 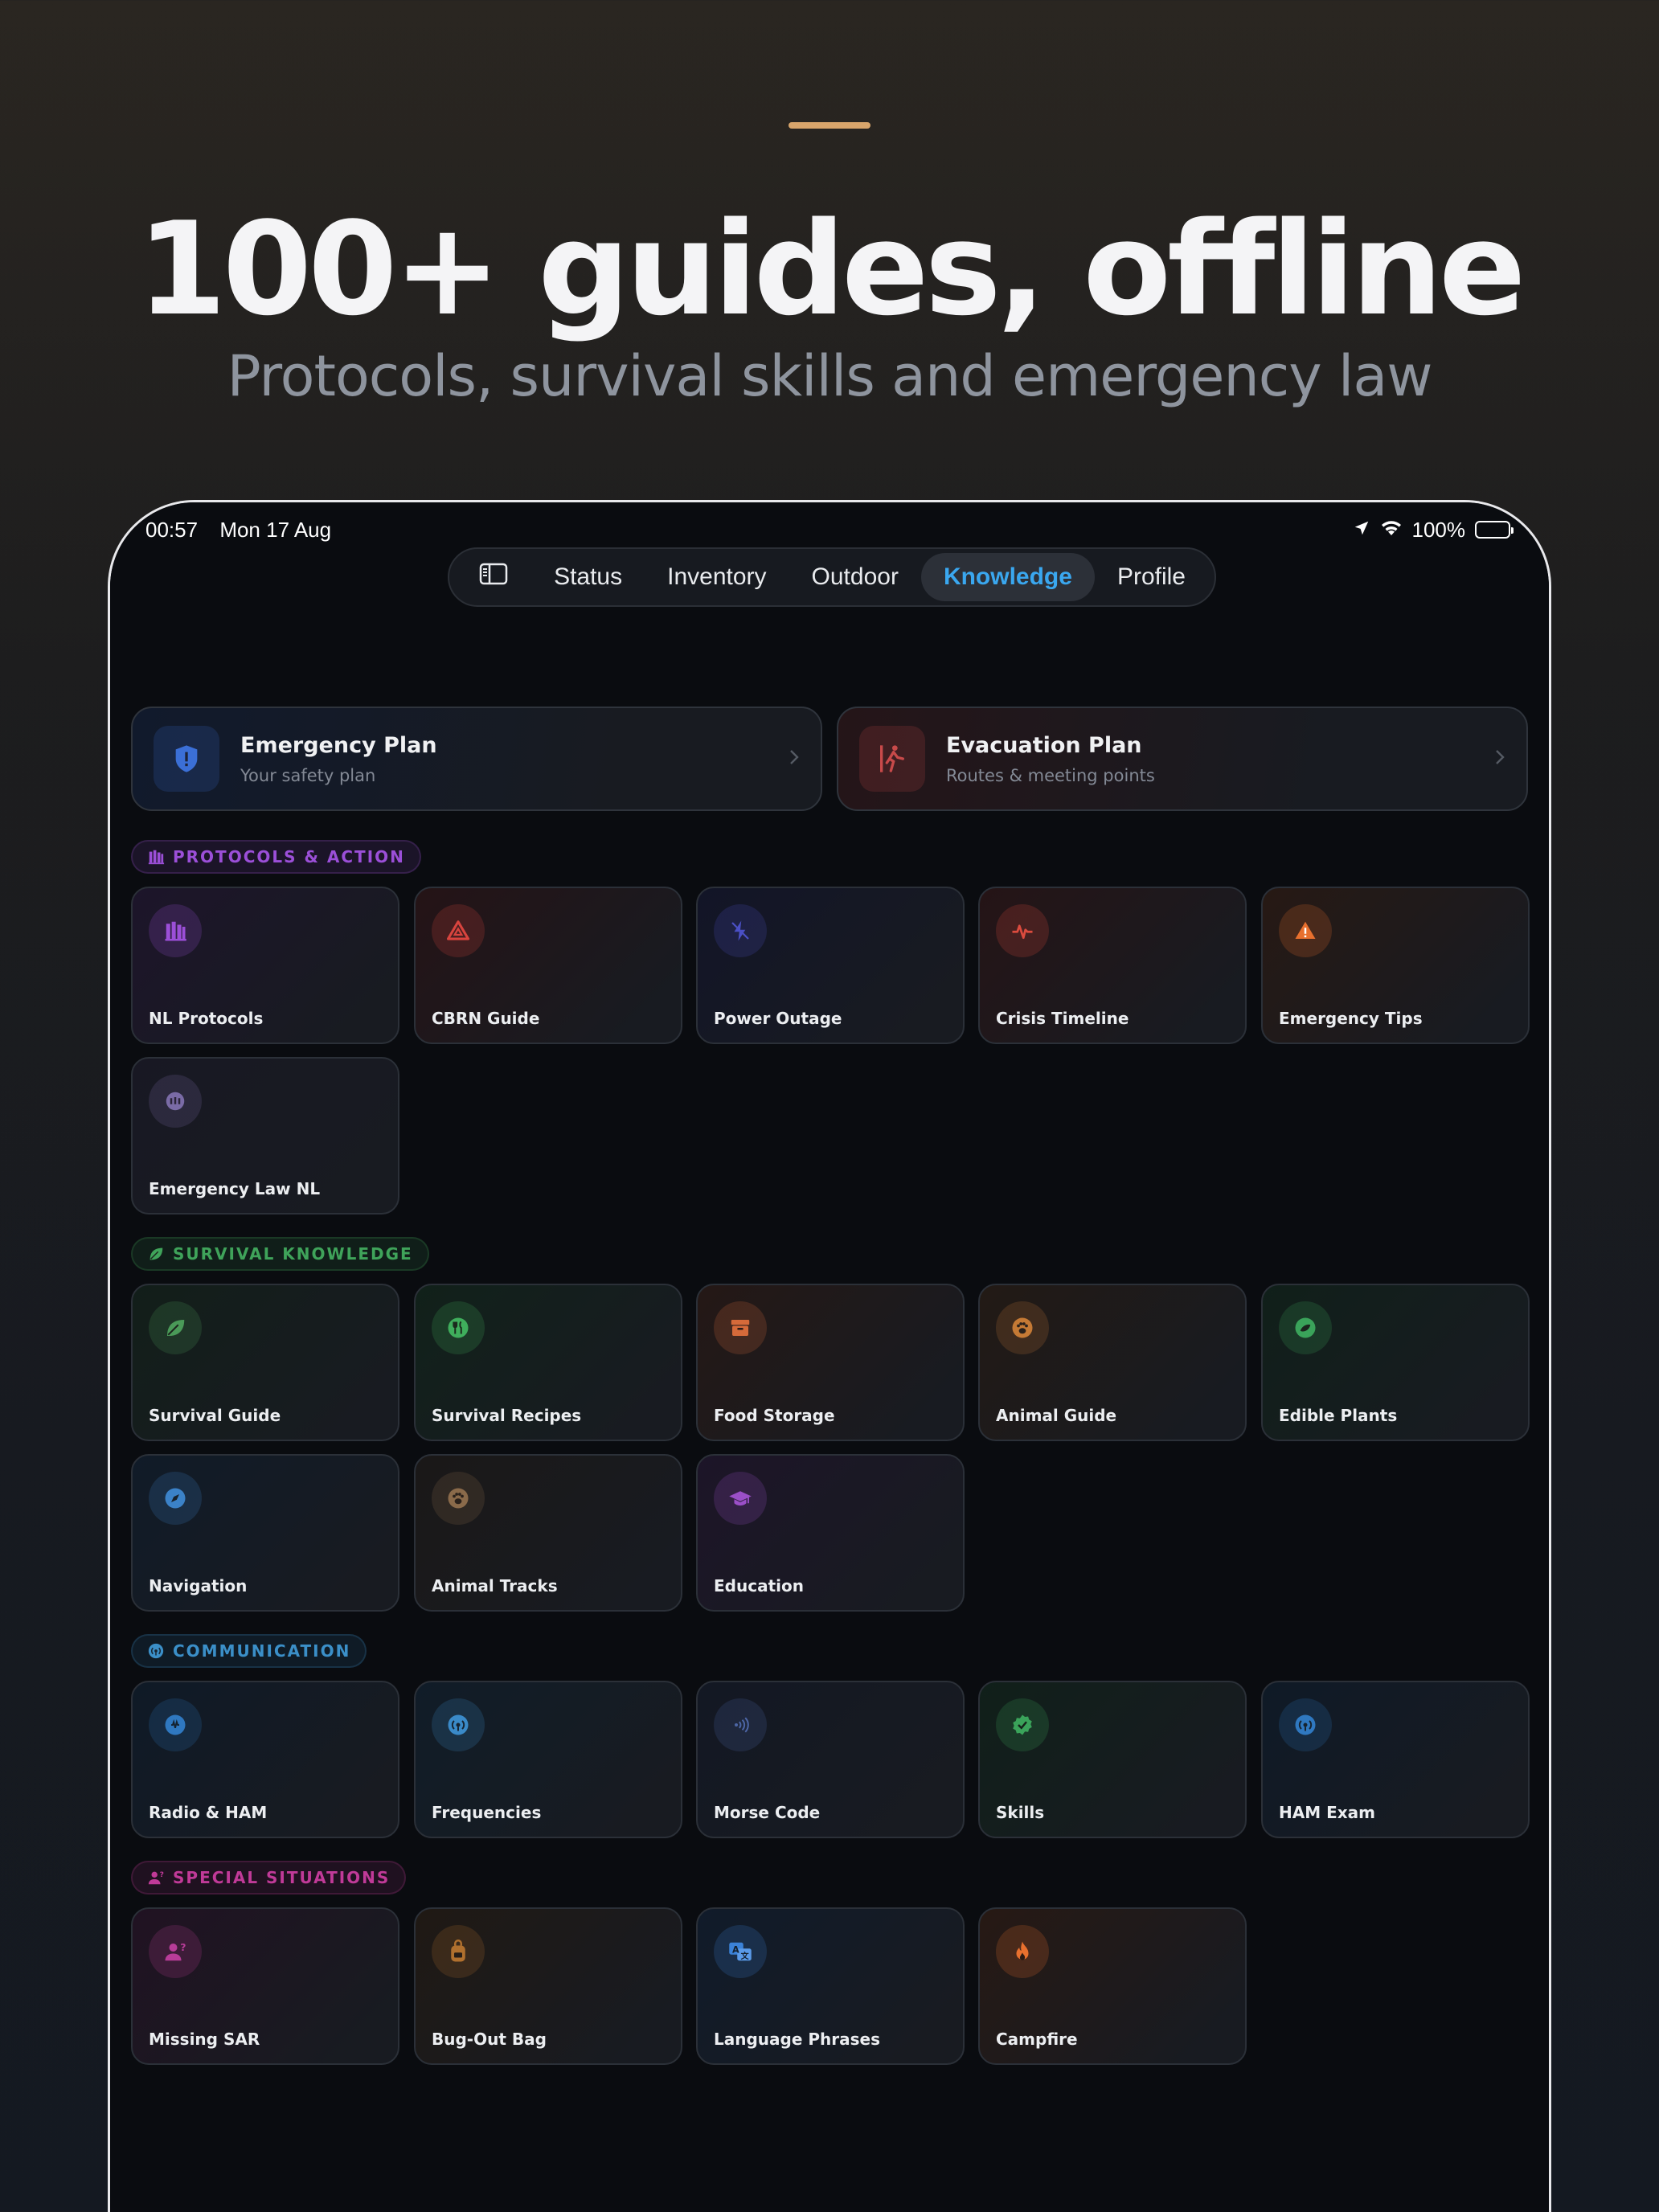 I want to click on tile-skills: Skills, so click(x=1112, y=1759).